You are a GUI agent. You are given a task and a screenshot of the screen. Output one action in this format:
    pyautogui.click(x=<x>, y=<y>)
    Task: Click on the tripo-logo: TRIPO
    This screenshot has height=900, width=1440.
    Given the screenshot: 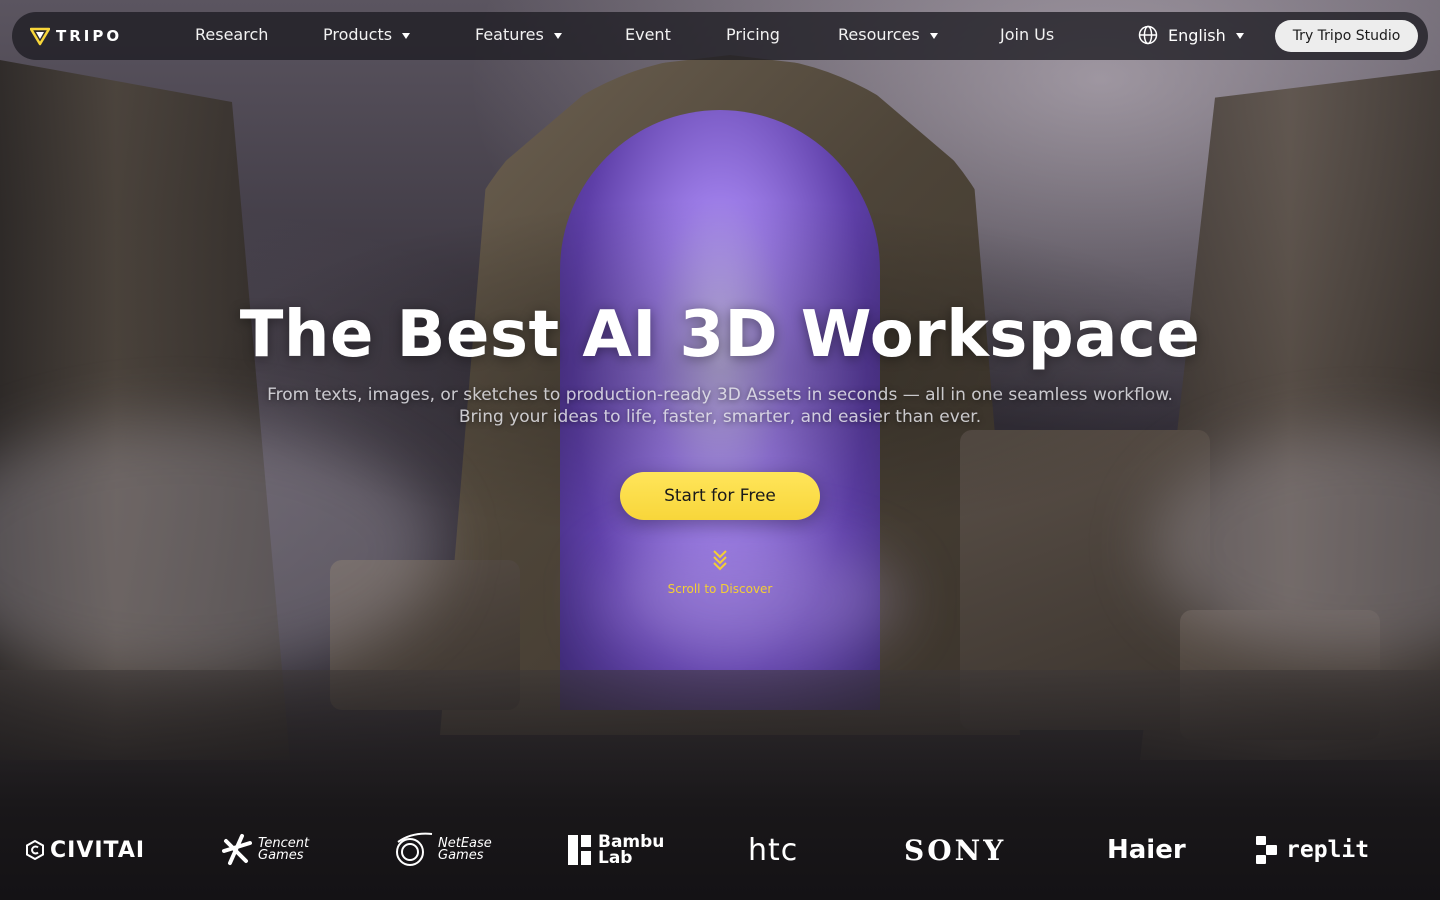 What is the action you would take?
    pyautogui.click(x=76, y=36)
    